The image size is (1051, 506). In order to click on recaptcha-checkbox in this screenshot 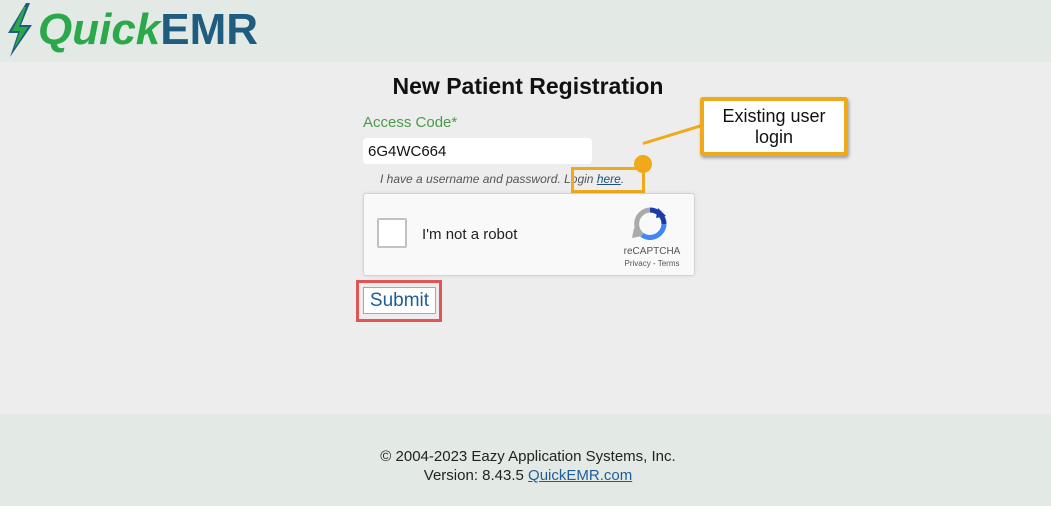, I will do `click(392, 233)`.